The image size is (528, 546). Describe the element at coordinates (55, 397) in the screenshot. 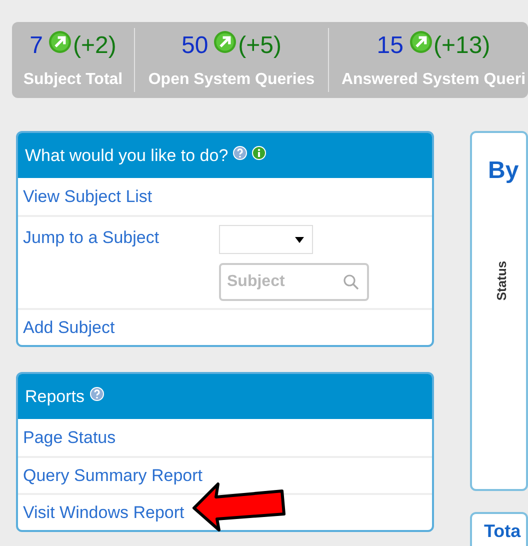

I see `panel-title: Reports` at that location.